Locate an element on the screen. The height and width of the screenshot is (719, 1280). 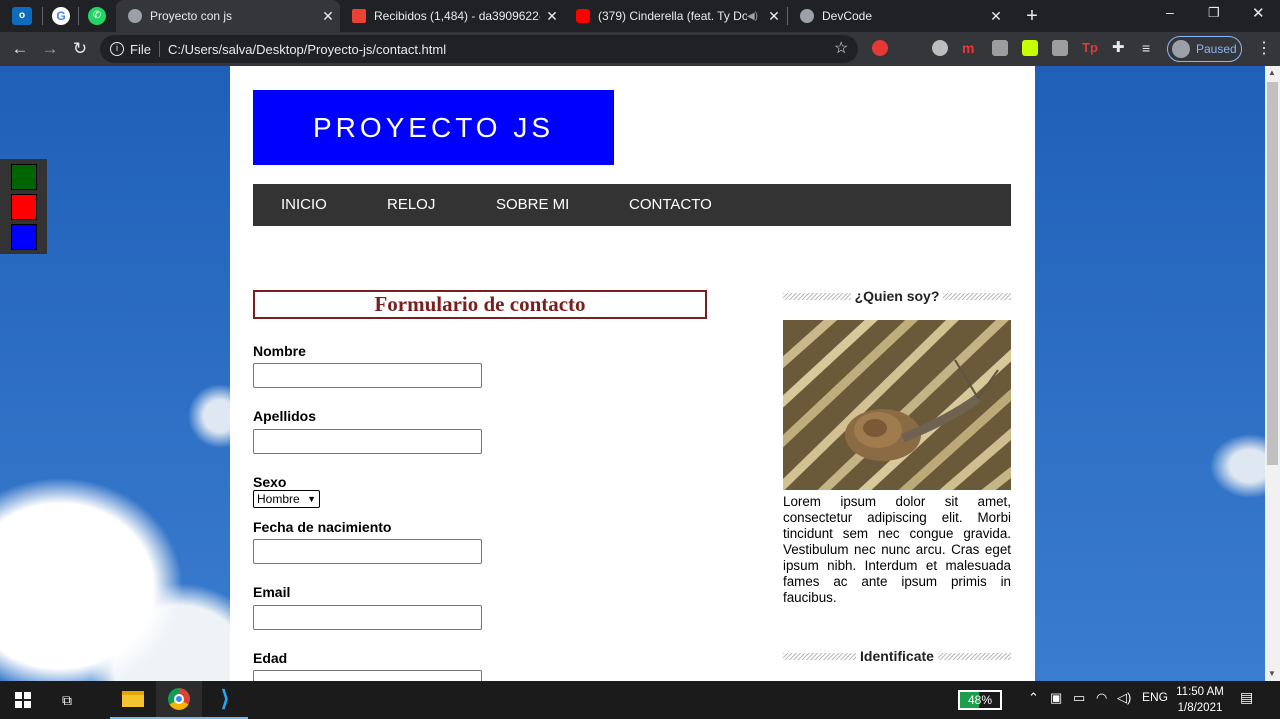
nombre-label: Nombre is located at coordinates (279, 351).